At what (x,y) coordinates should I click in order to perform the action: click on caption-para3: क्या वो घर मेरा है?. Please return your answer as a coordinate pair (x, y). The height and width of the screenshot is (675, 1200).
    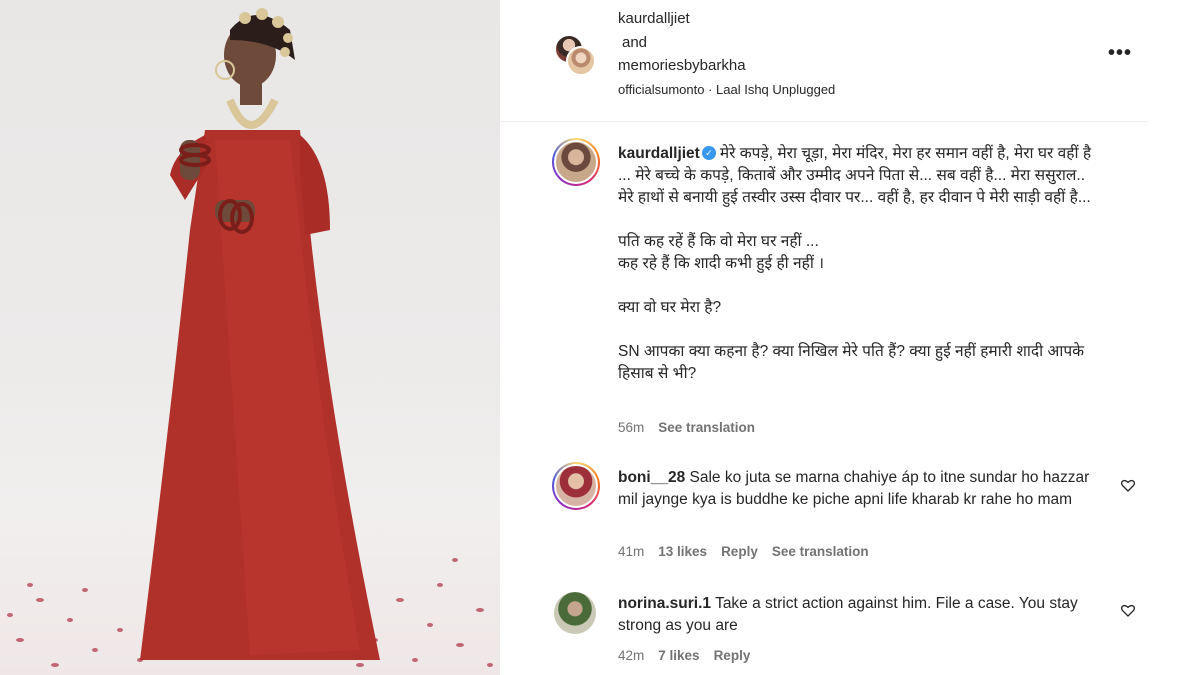
    Looking at the image, I should click on (670, 307).